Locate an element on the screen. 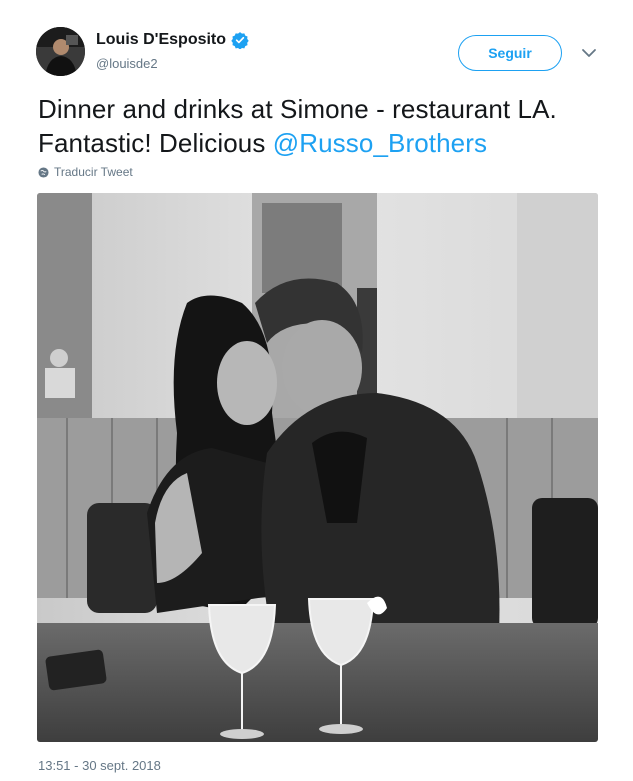  globe-icon is located at coordinates (43, 172).